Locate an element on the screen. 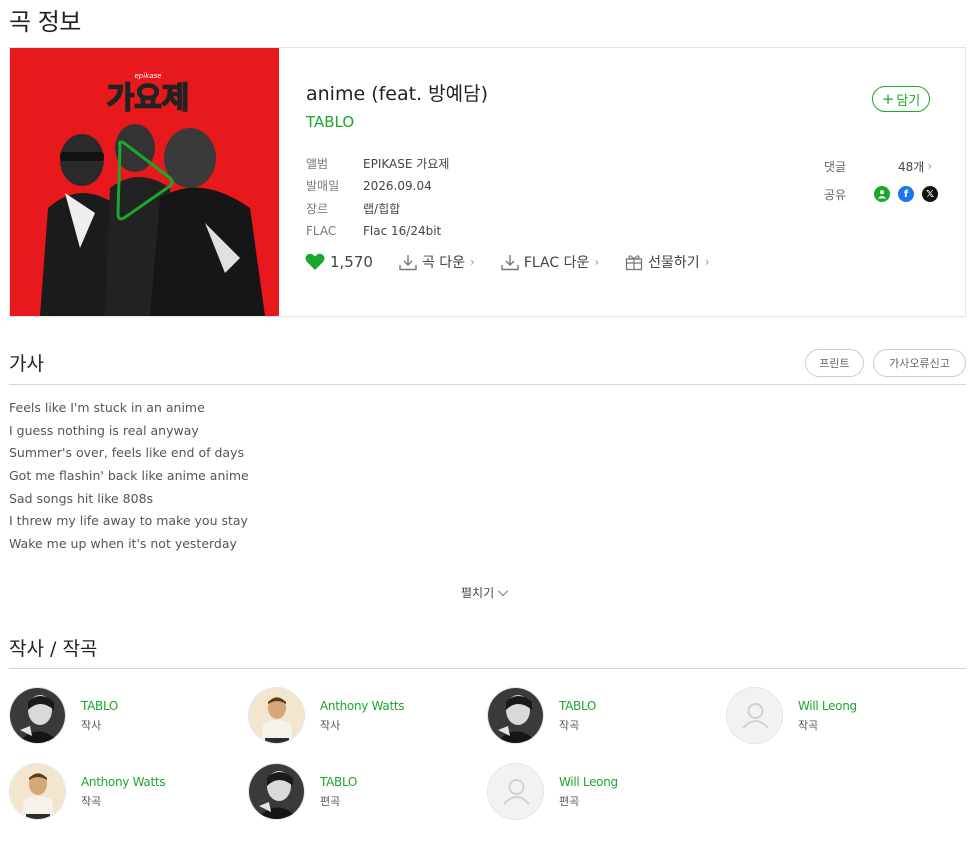  share-friend-icon is located at coordinates (882, 194).